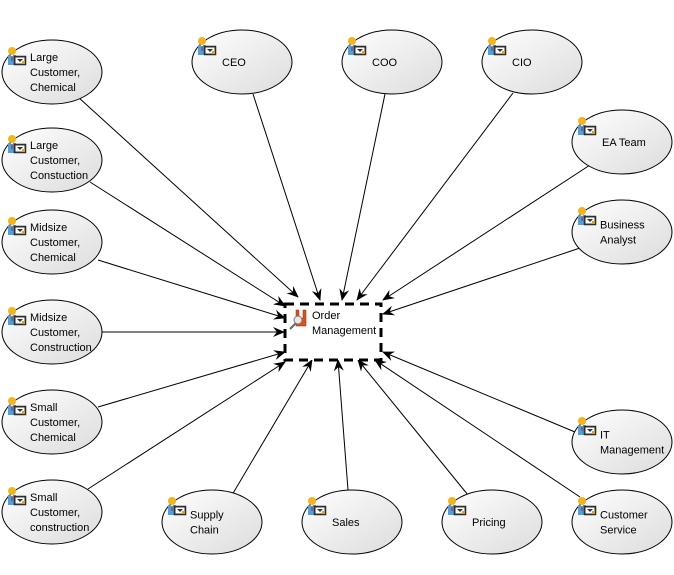 This screenshot has width=674, height=575. Describe the element at coordinates (326, 316) in the screenshot. I see `center-node-label-line: Order` at that location.